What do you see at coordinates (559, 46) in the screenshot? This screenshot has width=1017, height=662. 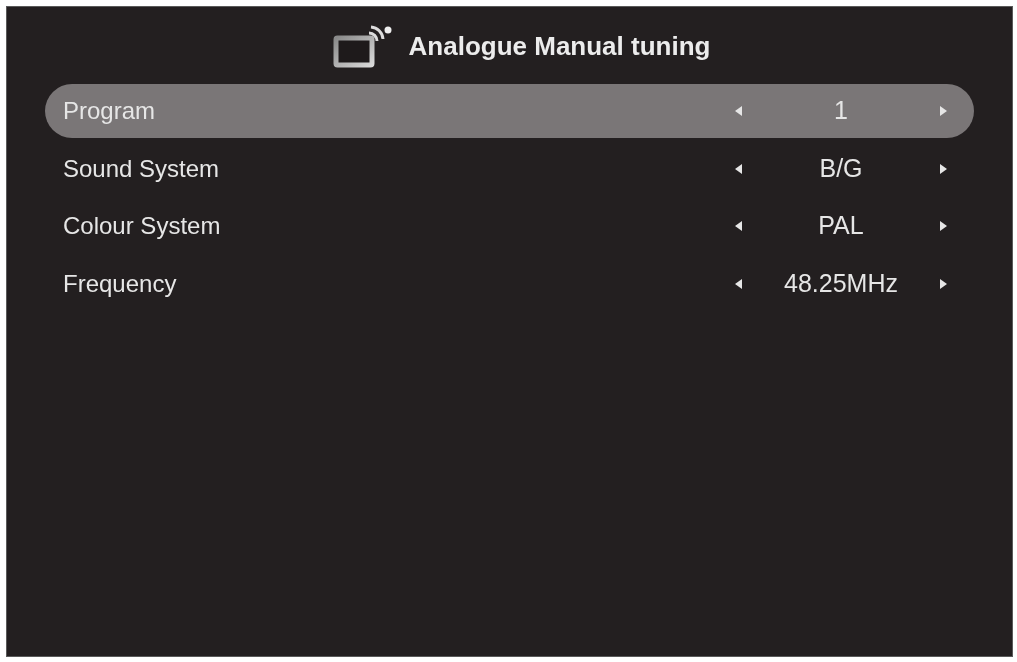 I see `menu-title: Analogue Manual tuning` at bounding box center [559, 46].